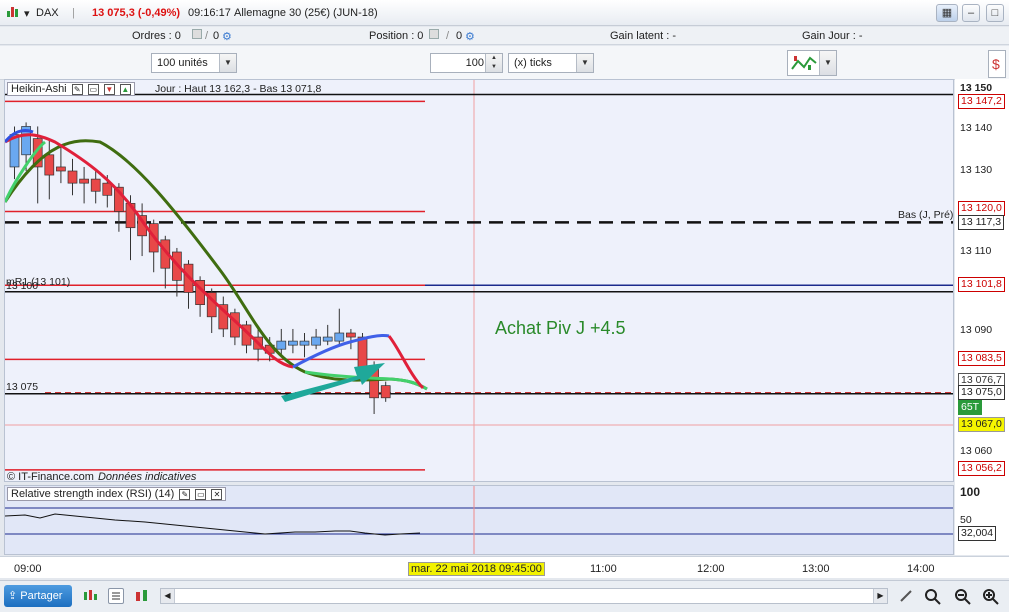  I want to click on clock: 09:16:17, so click(209, 13).